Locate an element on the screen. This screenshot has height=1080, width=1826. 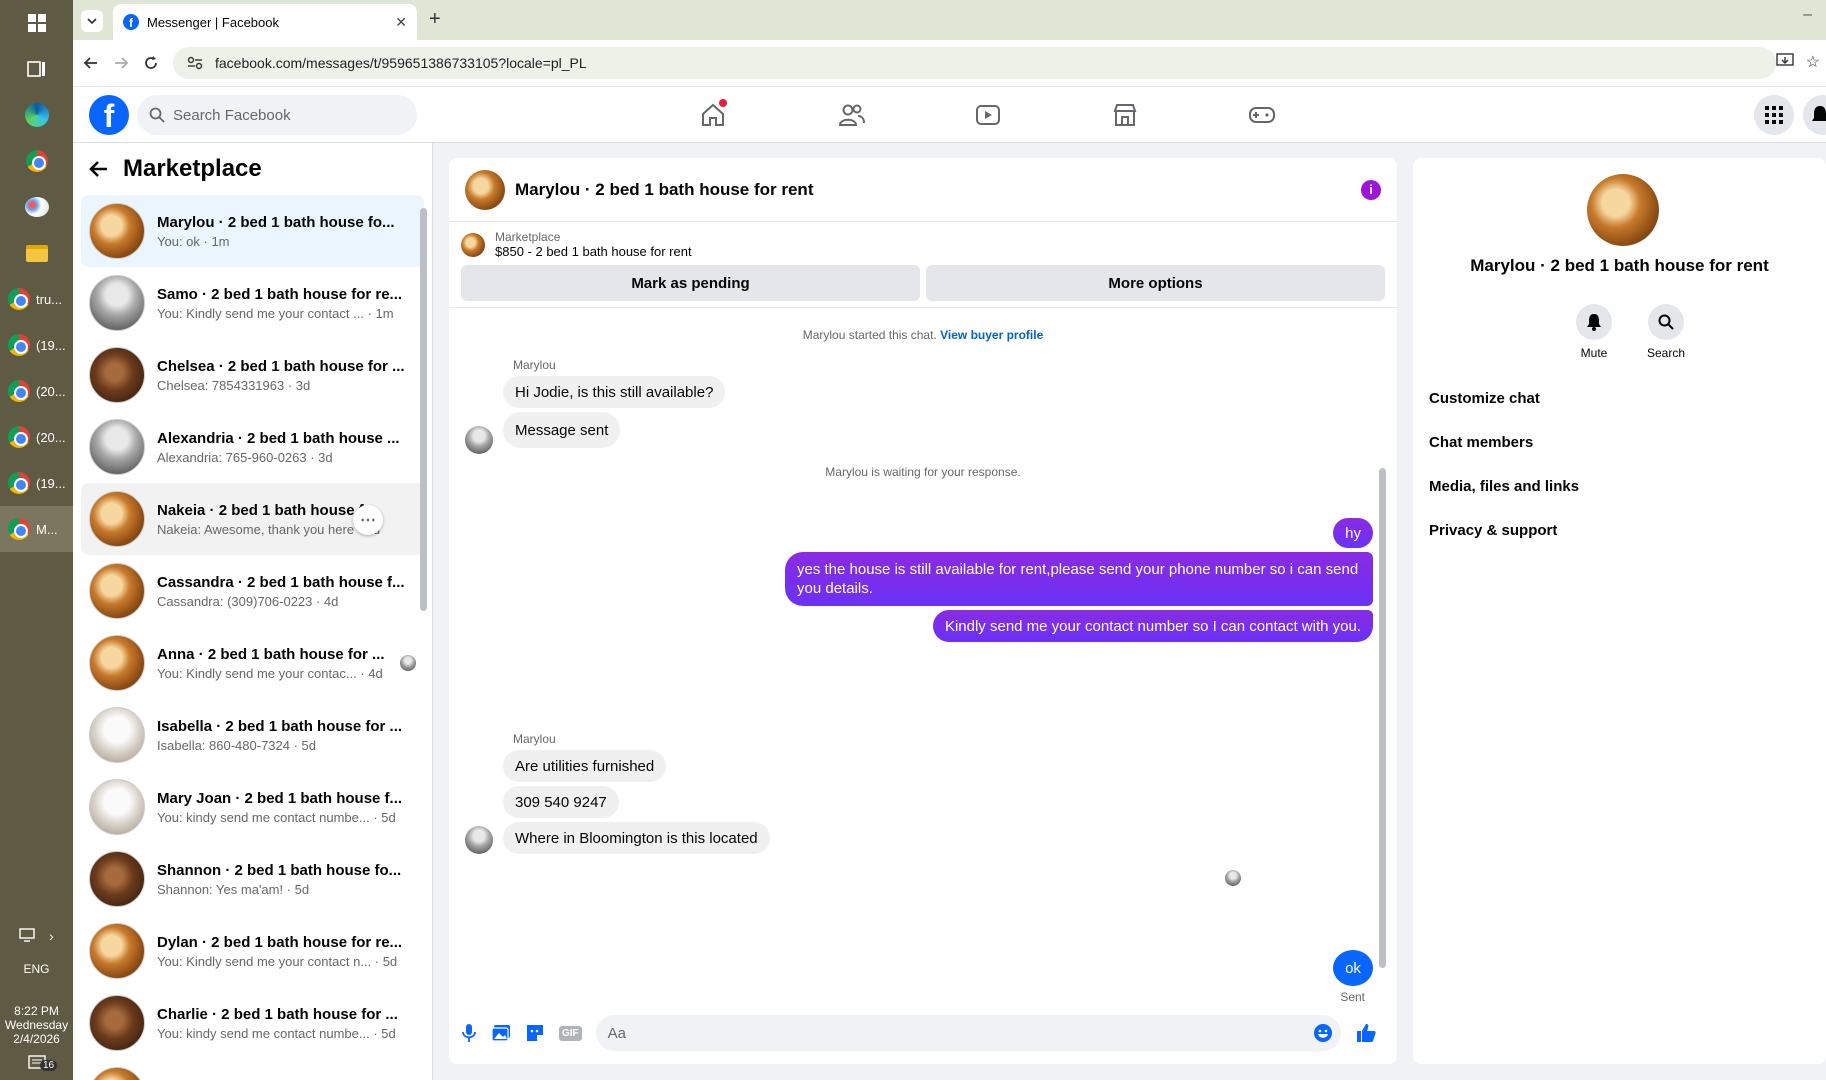
gaming-icon is located at coordinates (1262, 115).